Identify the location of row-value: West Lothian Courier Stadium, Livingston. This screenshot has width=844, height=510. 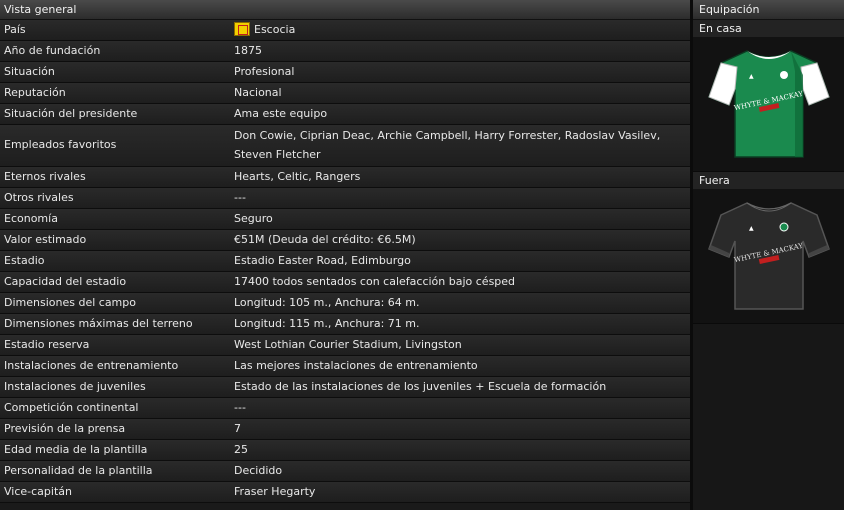
(460, 345).